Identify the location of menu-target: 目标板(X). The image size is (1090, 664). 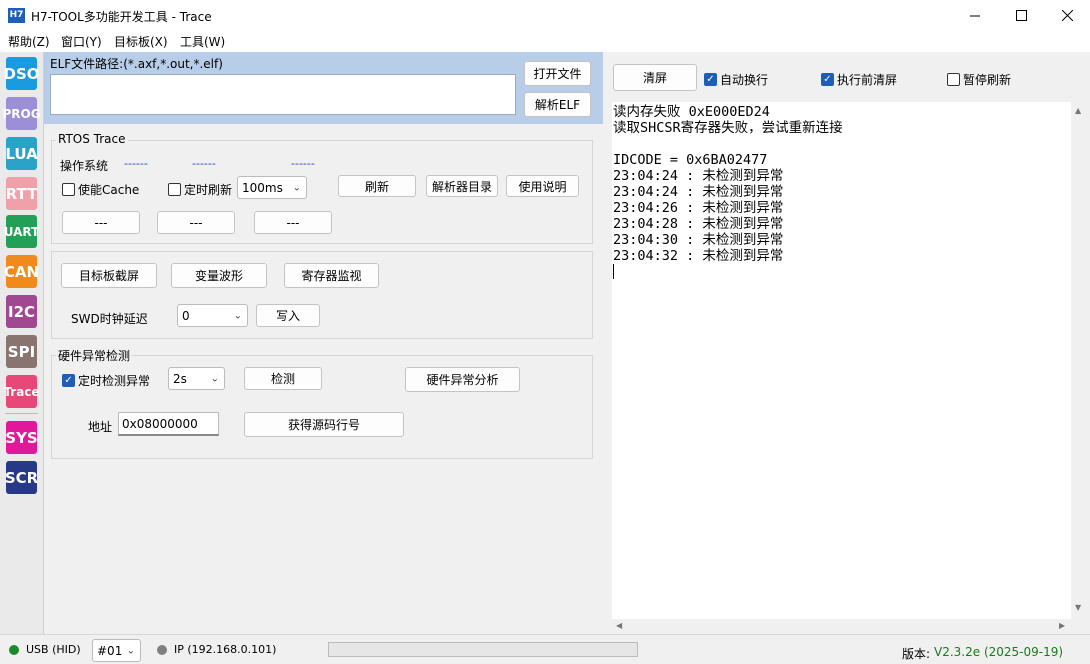
(141, 41).